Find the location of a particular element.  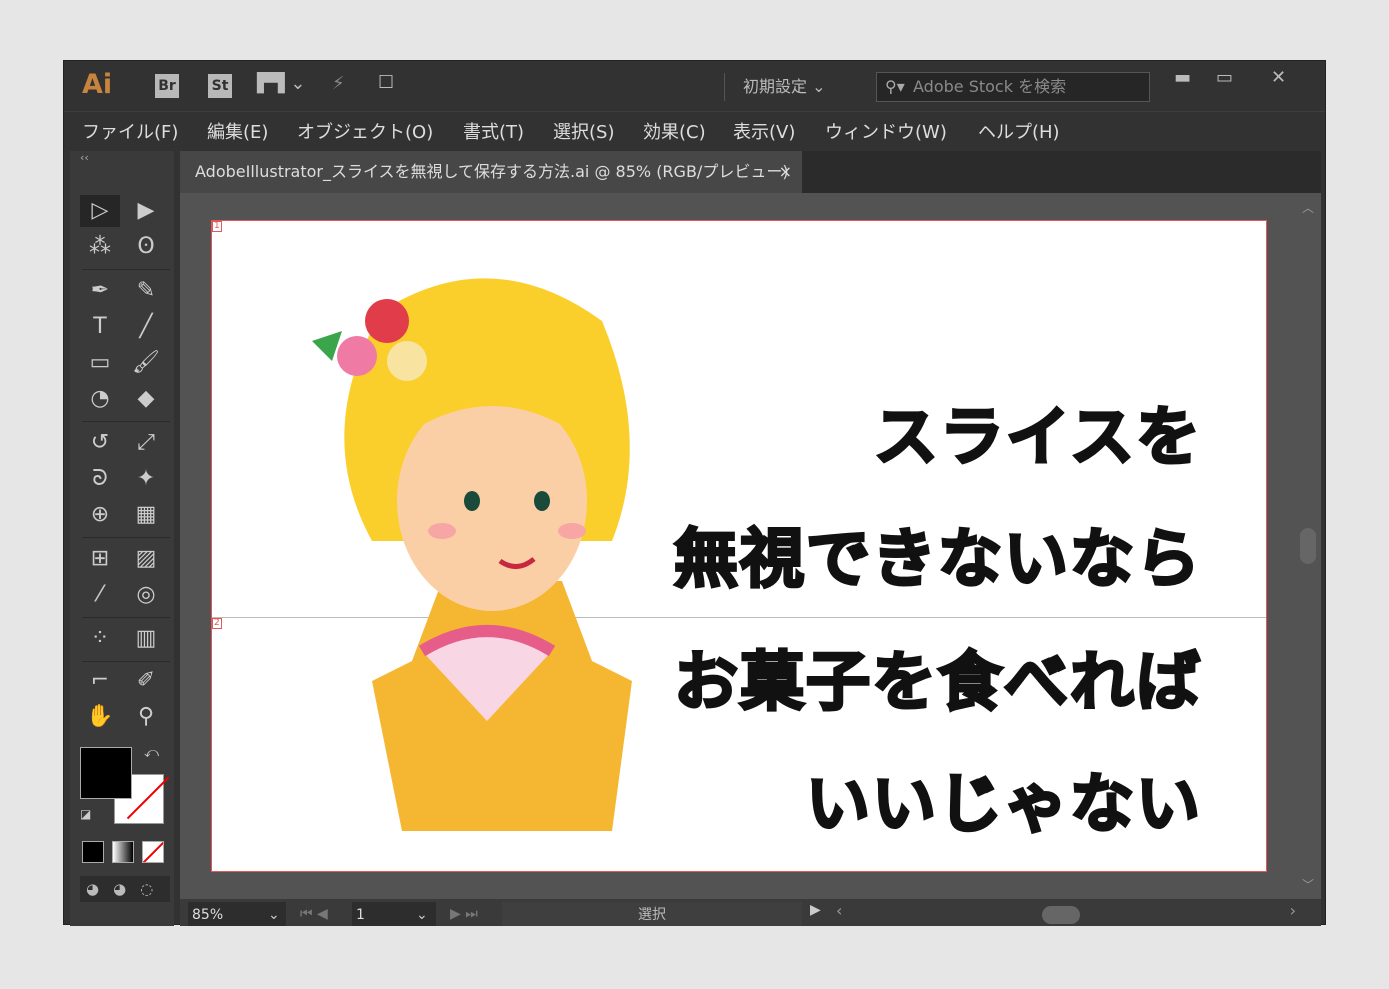

menu-effect: 効果(C) is located at coordinates (674, 131).